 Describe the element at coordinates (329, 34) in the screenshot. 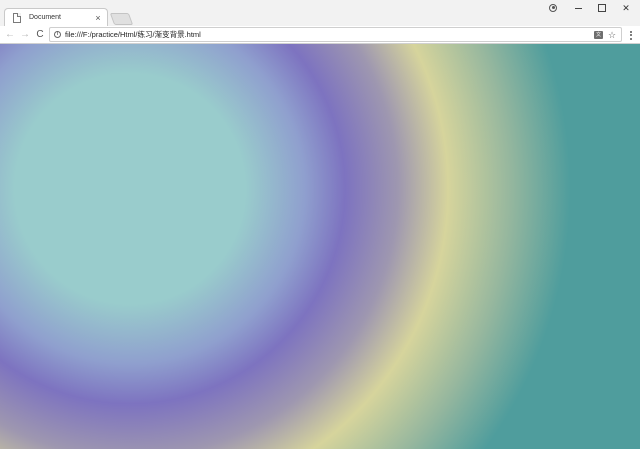

I see `url-text: file:///F:/practice/Html/练习/渐变背景.html` at that location.